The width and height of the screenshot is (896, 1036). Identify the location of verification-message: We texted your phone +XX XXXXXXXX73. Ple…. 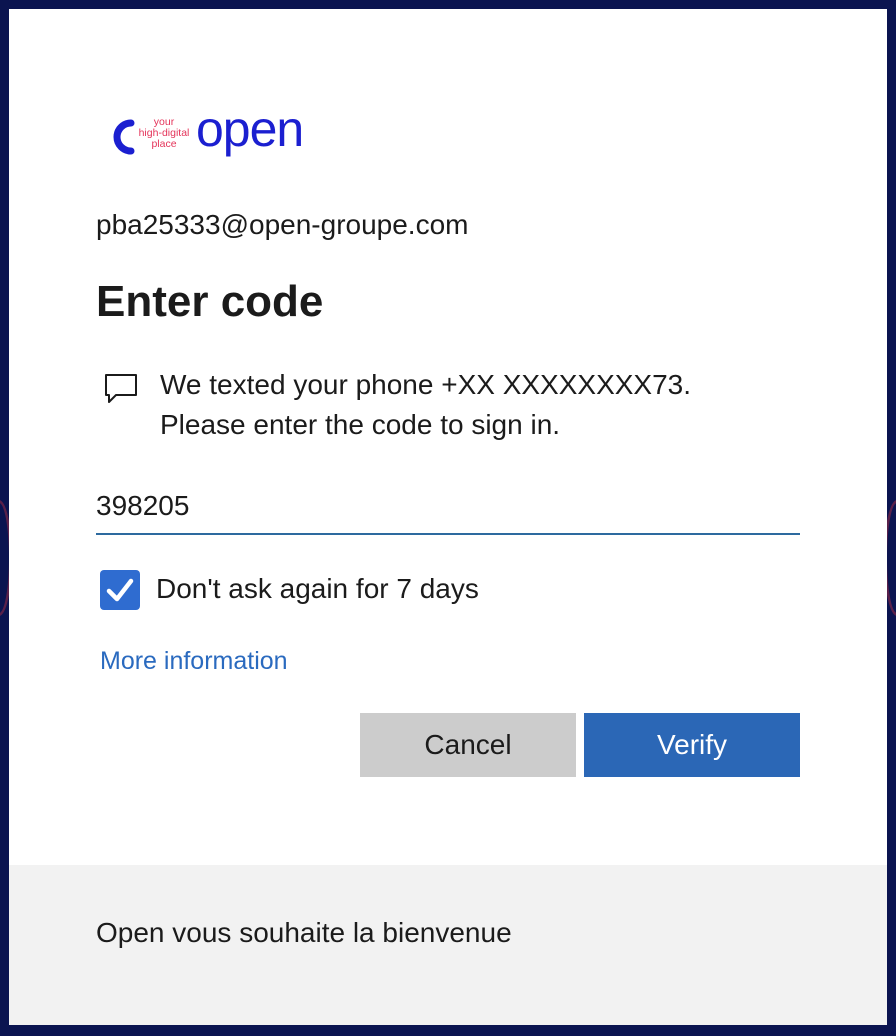
(480, 405).